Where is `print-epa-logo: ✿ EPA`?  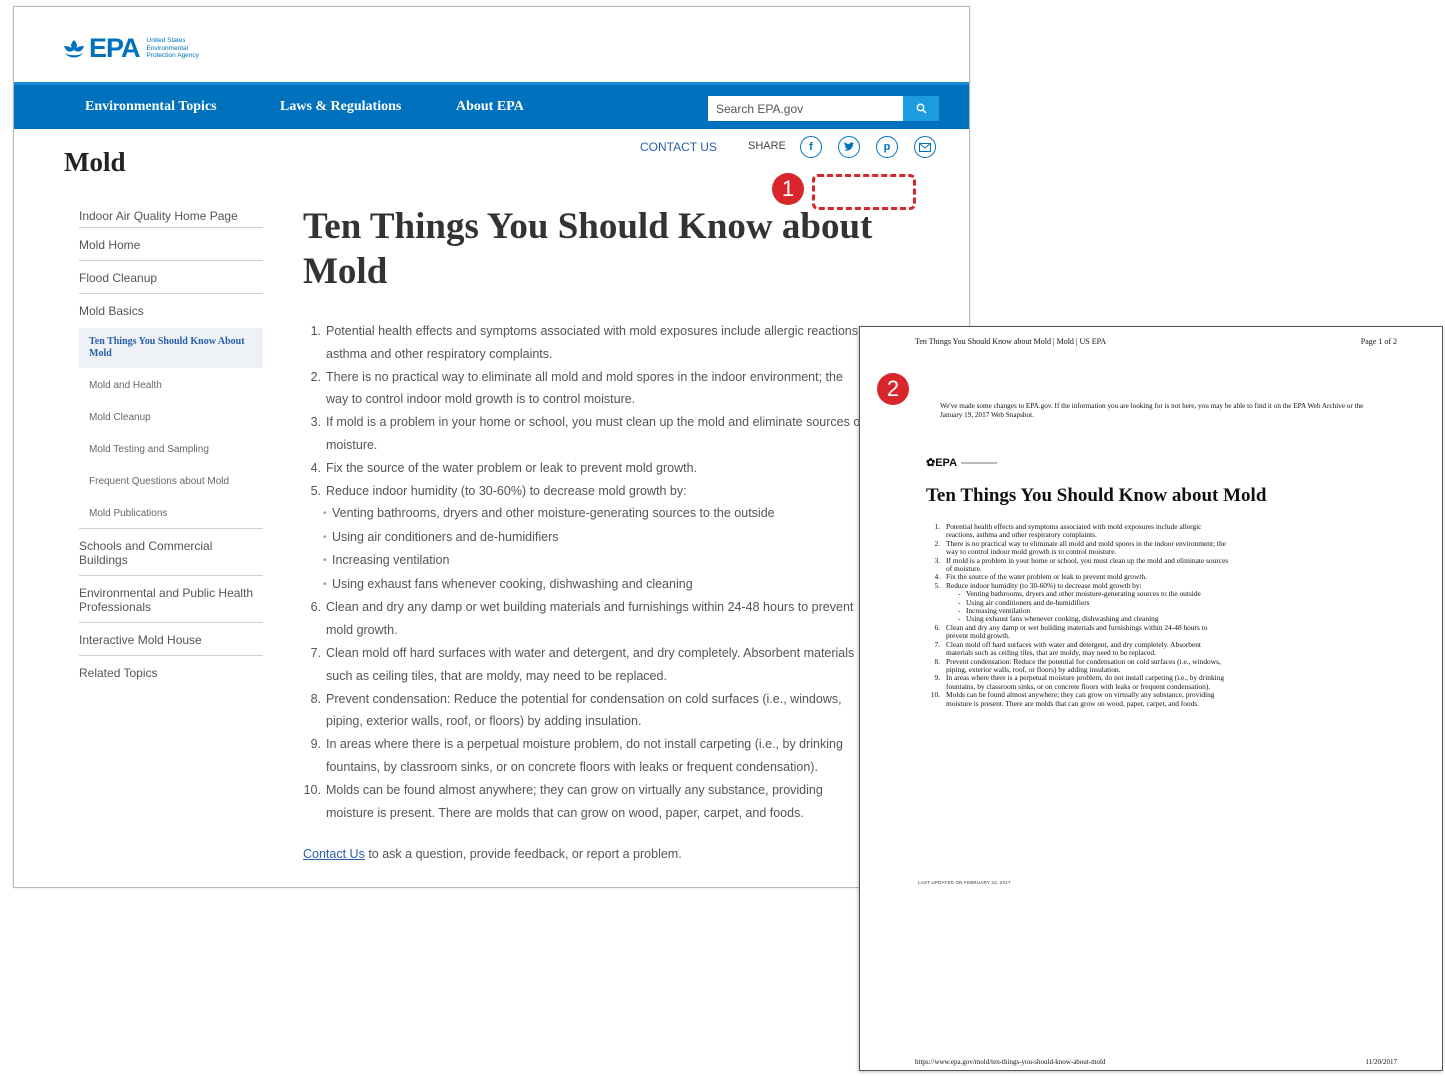
print-epa-logo: ✿ EPA is located at coordinates (962, 462).